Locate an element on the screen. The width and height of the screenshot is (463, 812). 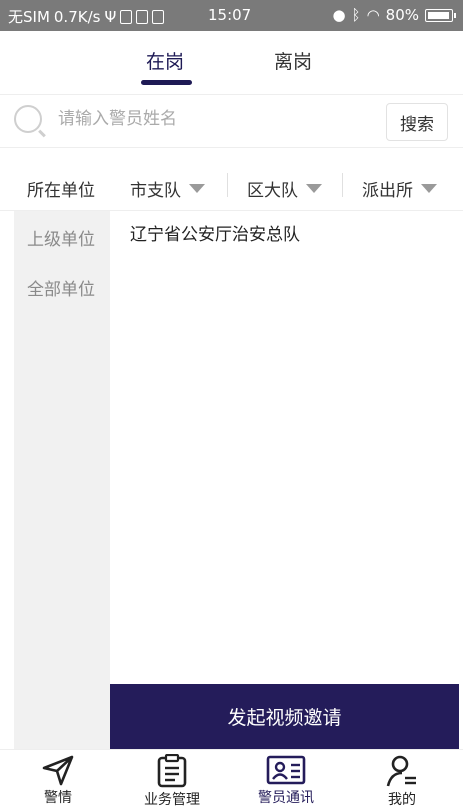
status-left: 无SIM 0.7K/s Ψ is located at coordinates (86, 16).